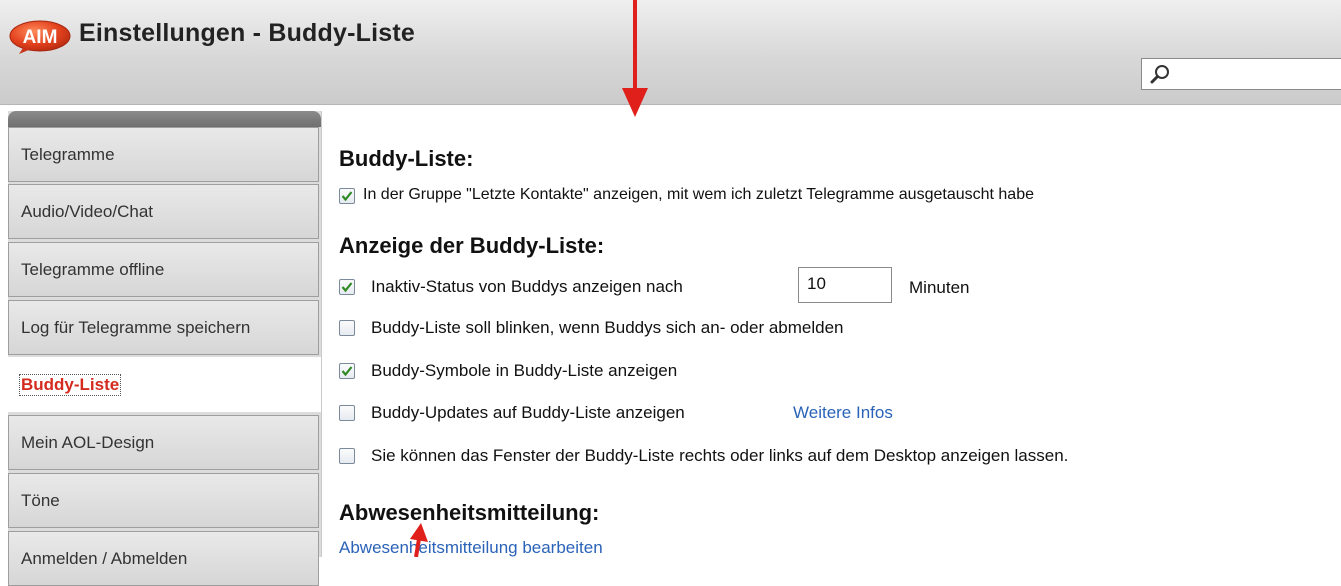 Image resolution: width=1341 pixels, height=586 pixels. What do you see at coordinates (87, 211) in the screenshot?
I see `sidebar-item-label: Audio/Video/Chat` at bounding box center [87, 211].